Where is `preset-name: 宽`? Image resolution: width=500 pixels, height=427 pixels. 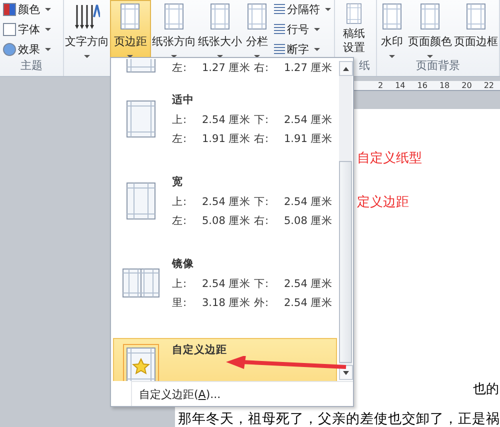 preset-name: 宽 is located at coordinates (178, 181).